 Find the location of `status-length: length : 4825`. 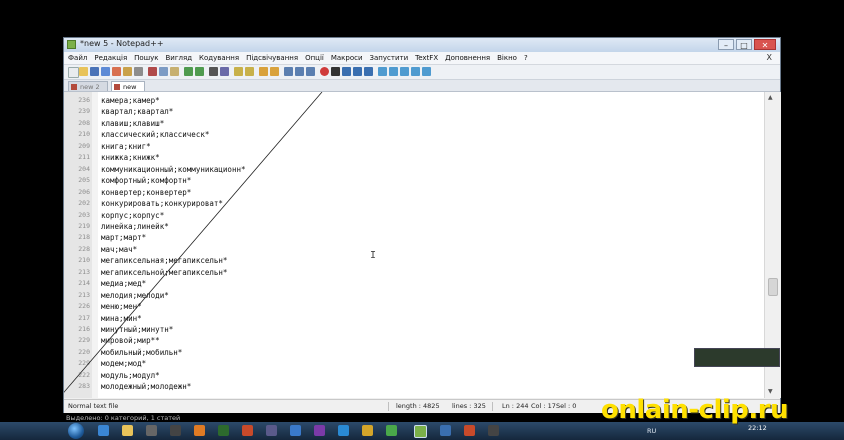

status-length: length : 4825 is located at coordinates (418, 406).